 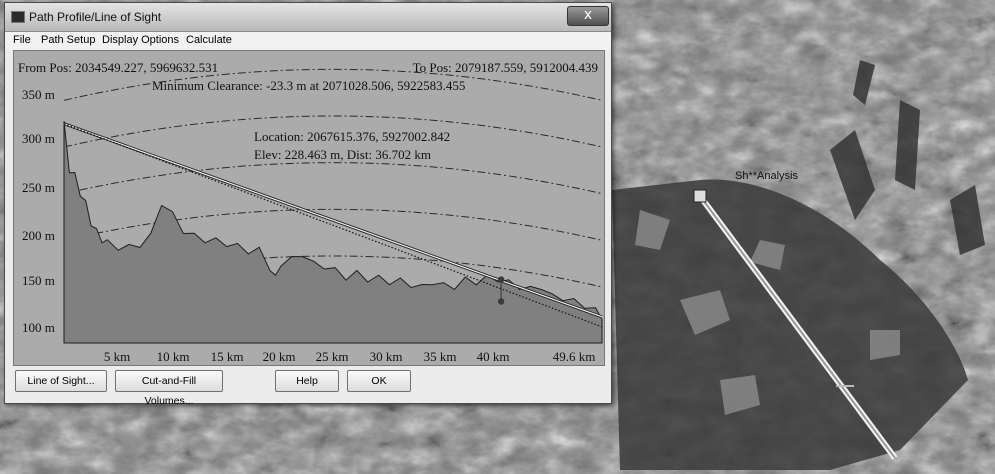 What do you see at coordinates (766, 176) in the screenshot?
I see `map-layer-label: Sh**Analysis` at bounding box center [766, 176].